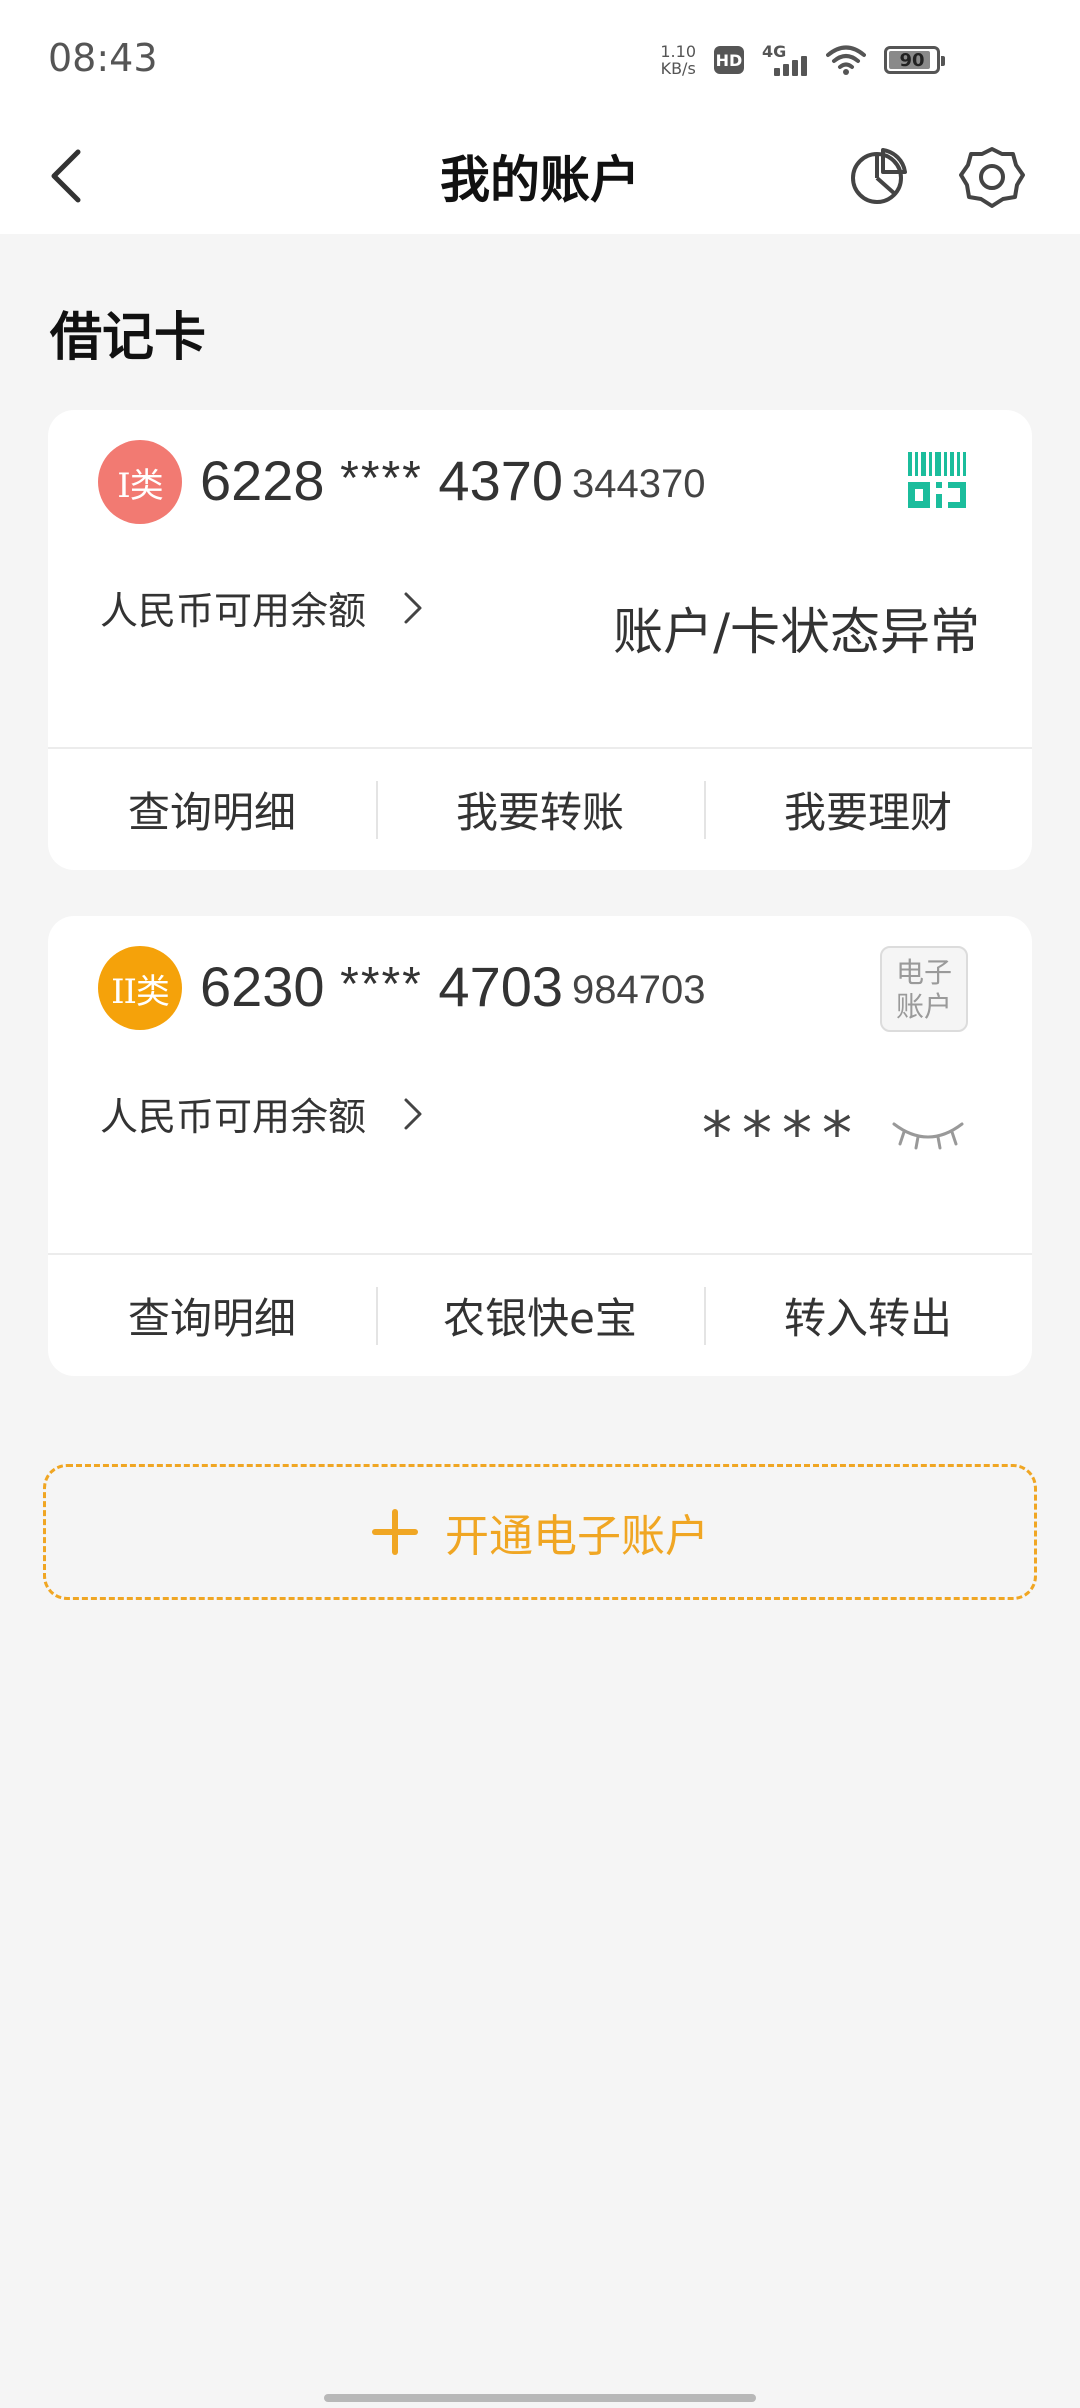 Image resolution: width=1080 pixels, height=2408 pixels. Describe the element at coordinates (500, 986) in the screenshot. I see `card-number-suffix: 4703` at that location.